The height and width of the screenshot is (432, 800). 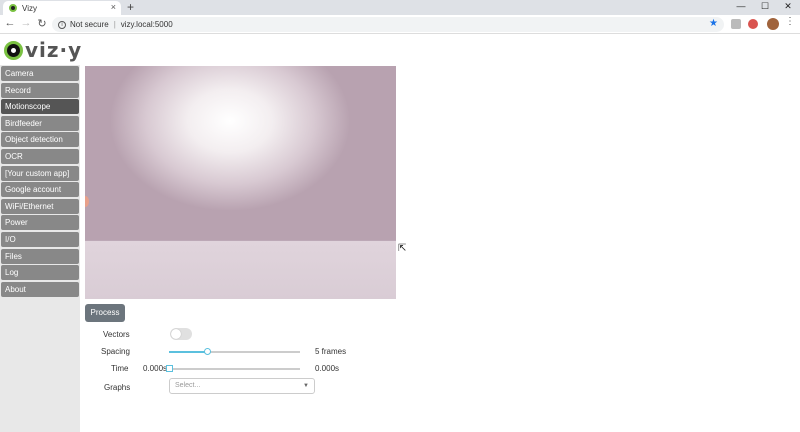 I want to click on vectors-label: Vectors, so click(x=116, y=334).